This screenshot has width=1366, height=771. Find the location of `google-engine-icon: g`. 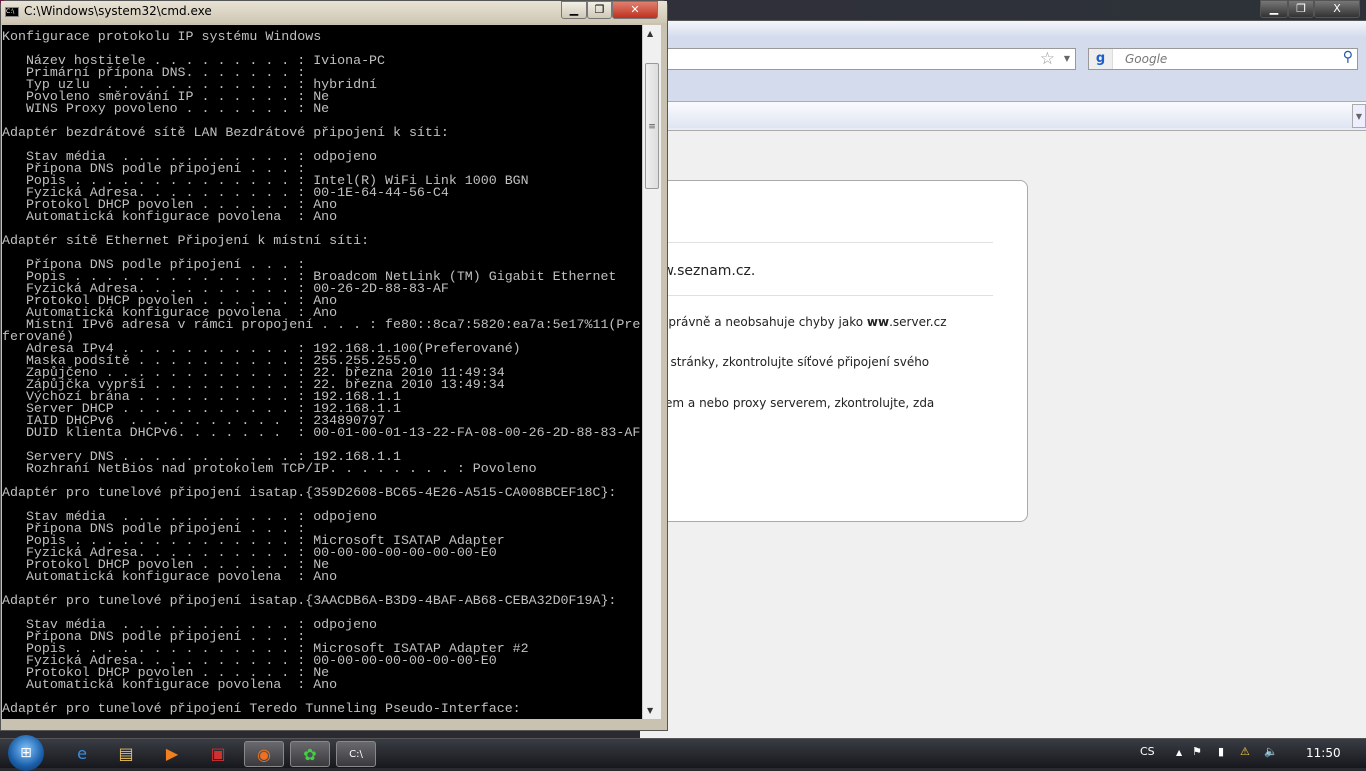

google-engine-icon: g is located at coordinates (1101, 59).